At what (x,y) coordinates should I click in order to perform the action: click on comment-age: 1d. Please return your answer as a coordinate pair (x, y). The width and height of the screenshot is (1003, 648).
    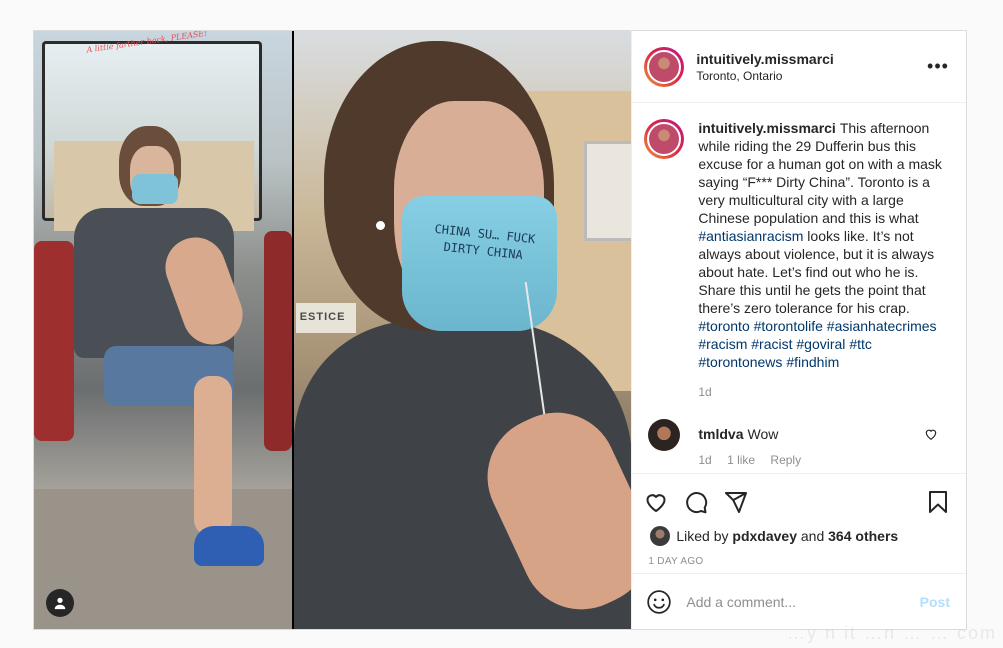
    Looking at the image, I should click on (704, 460).